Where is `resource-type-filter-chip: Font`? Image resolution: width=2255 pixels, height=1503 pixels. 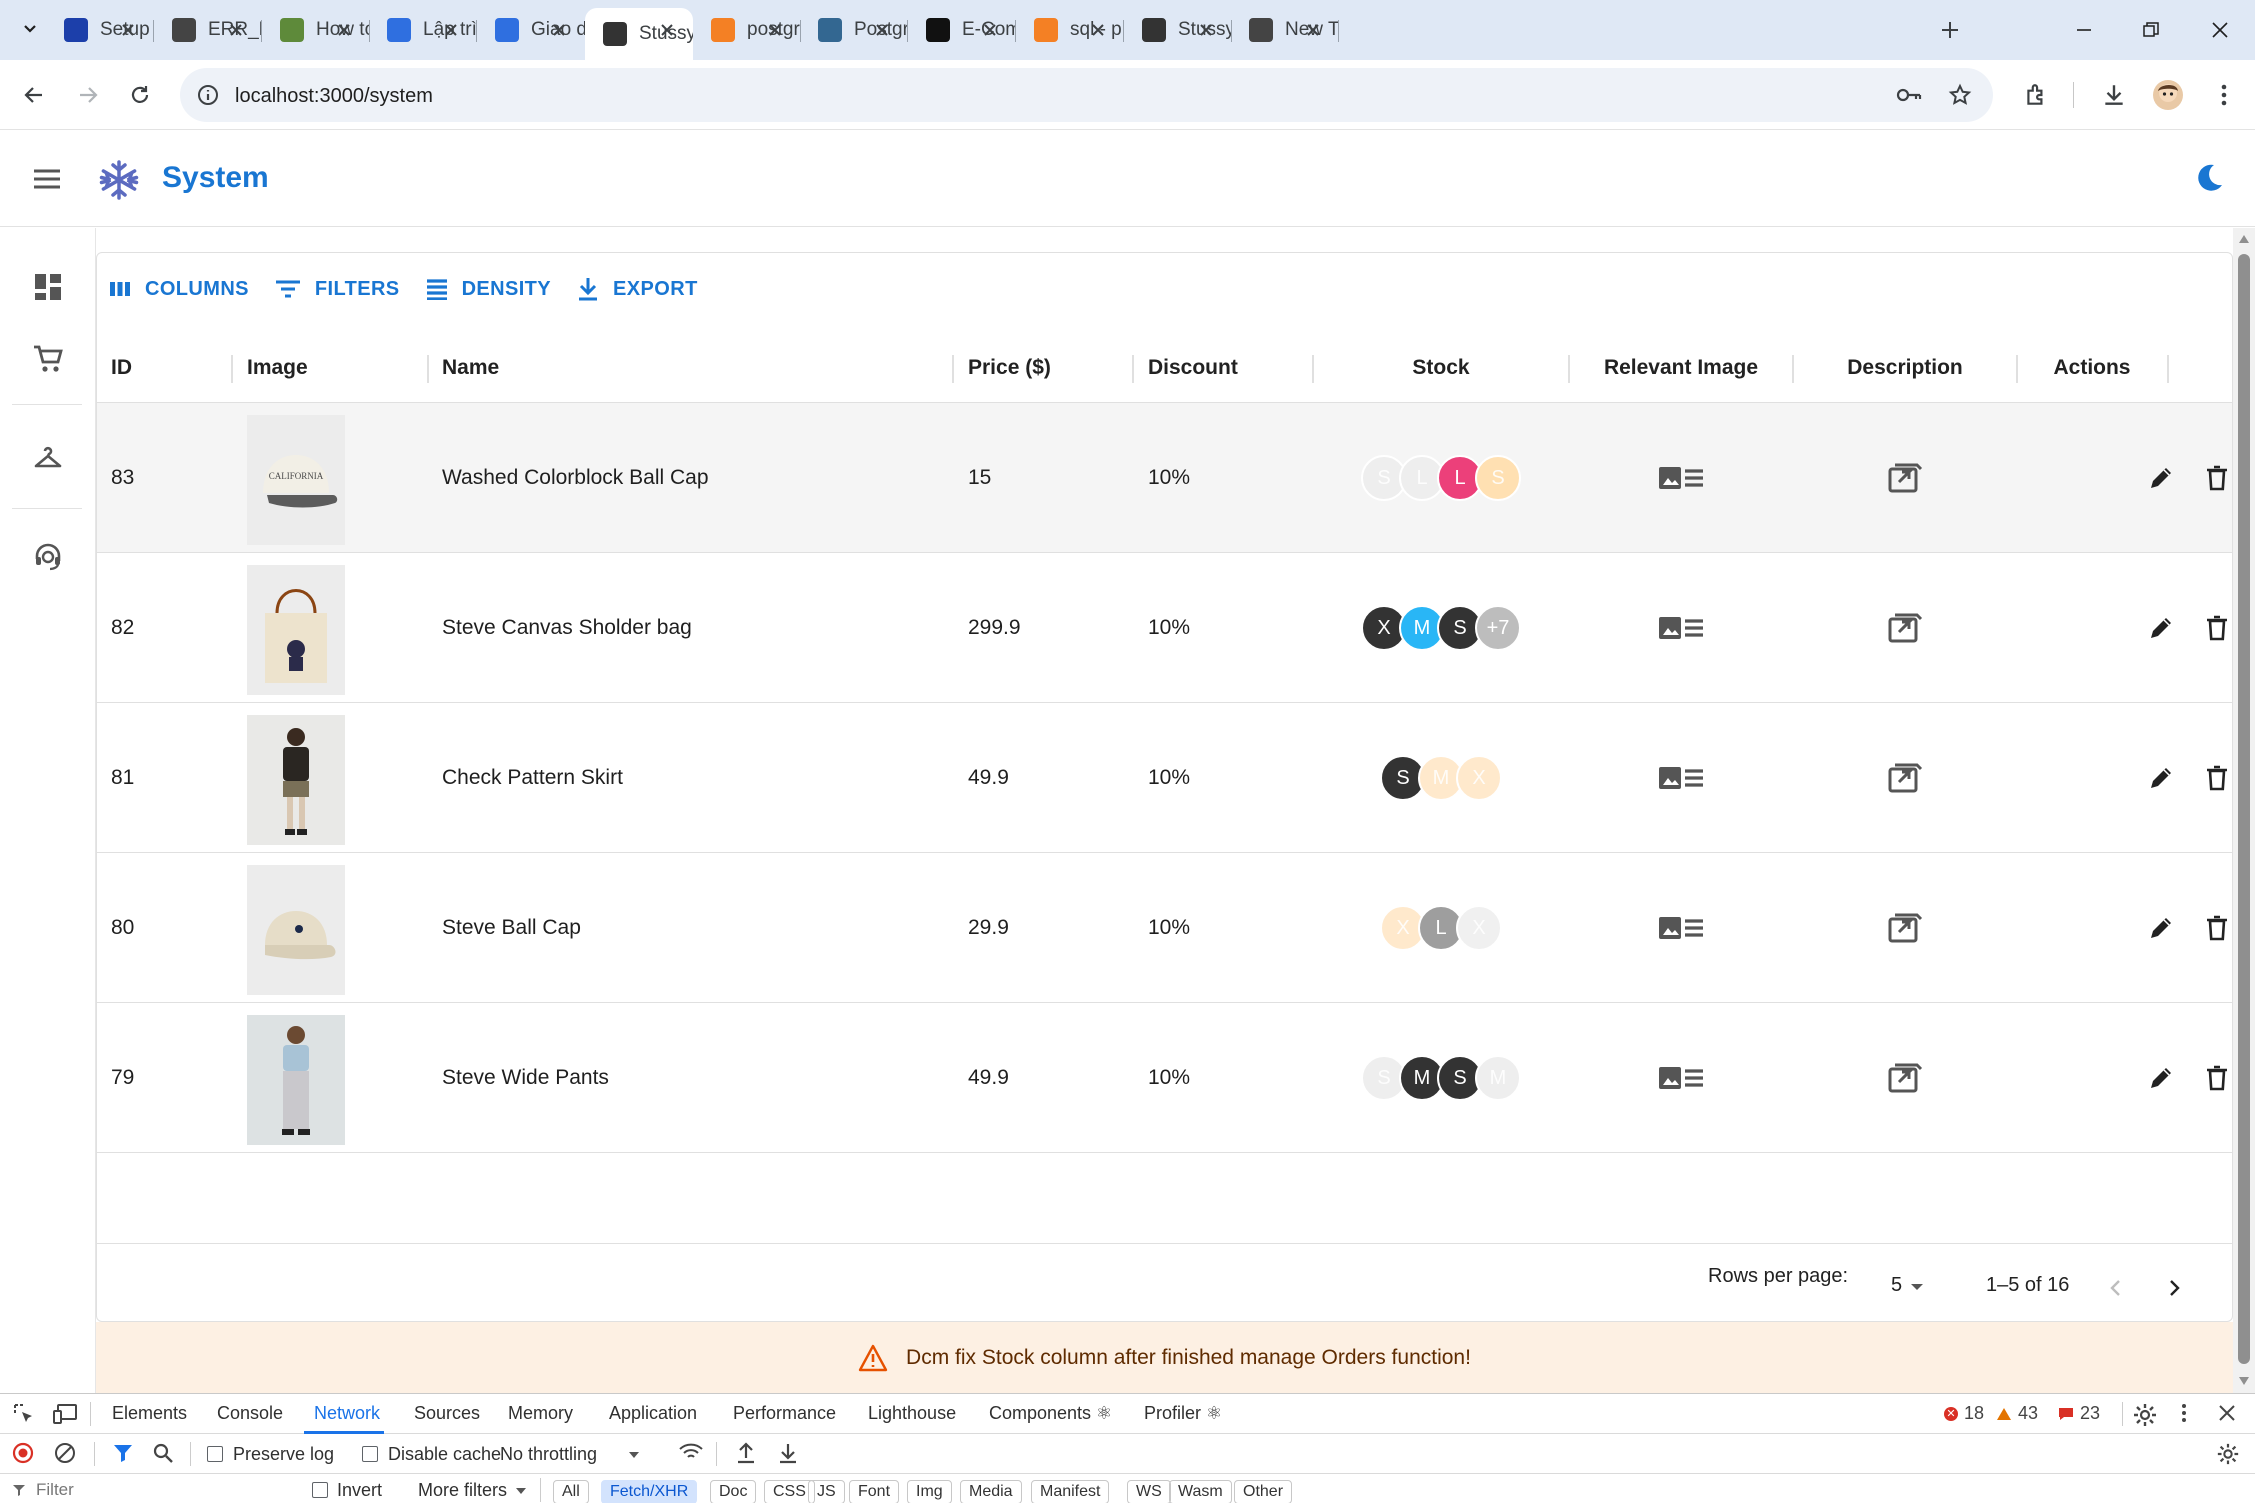 resource-type-filter-chip: Font is located at coordinates (874, 1491).